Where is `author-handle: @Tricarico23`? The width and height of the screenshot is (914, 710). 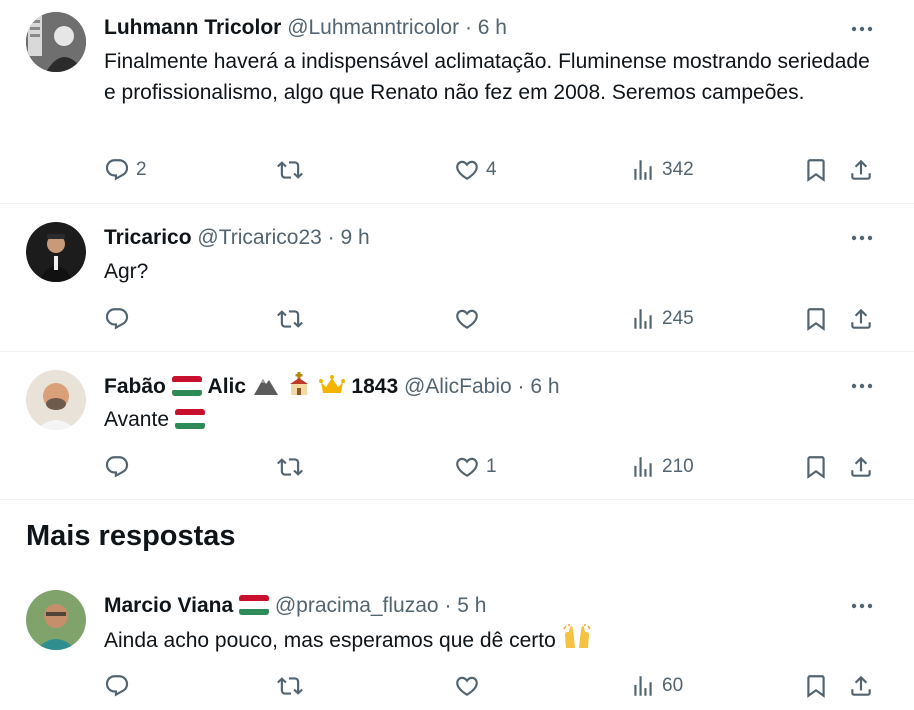 author-handle: @Tricarico23 is located at coordinates (259, 237).